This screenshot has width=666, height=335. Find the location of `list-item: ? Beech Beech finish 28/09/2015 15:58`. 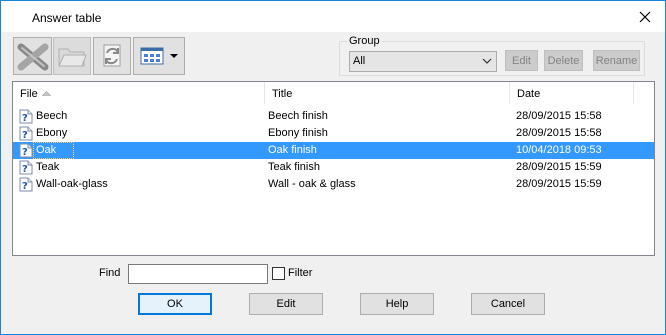

list-item: ? Beech Beech finish 28/09/2015 15:58 is located at coordinates (333, 116).